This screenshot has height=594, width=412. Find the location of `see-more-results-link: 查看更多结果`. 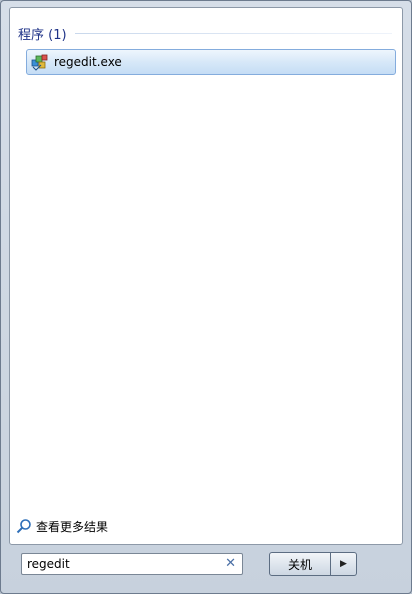

see-more-results-link: 查看更多结果 is located at coordinates (62, 526).